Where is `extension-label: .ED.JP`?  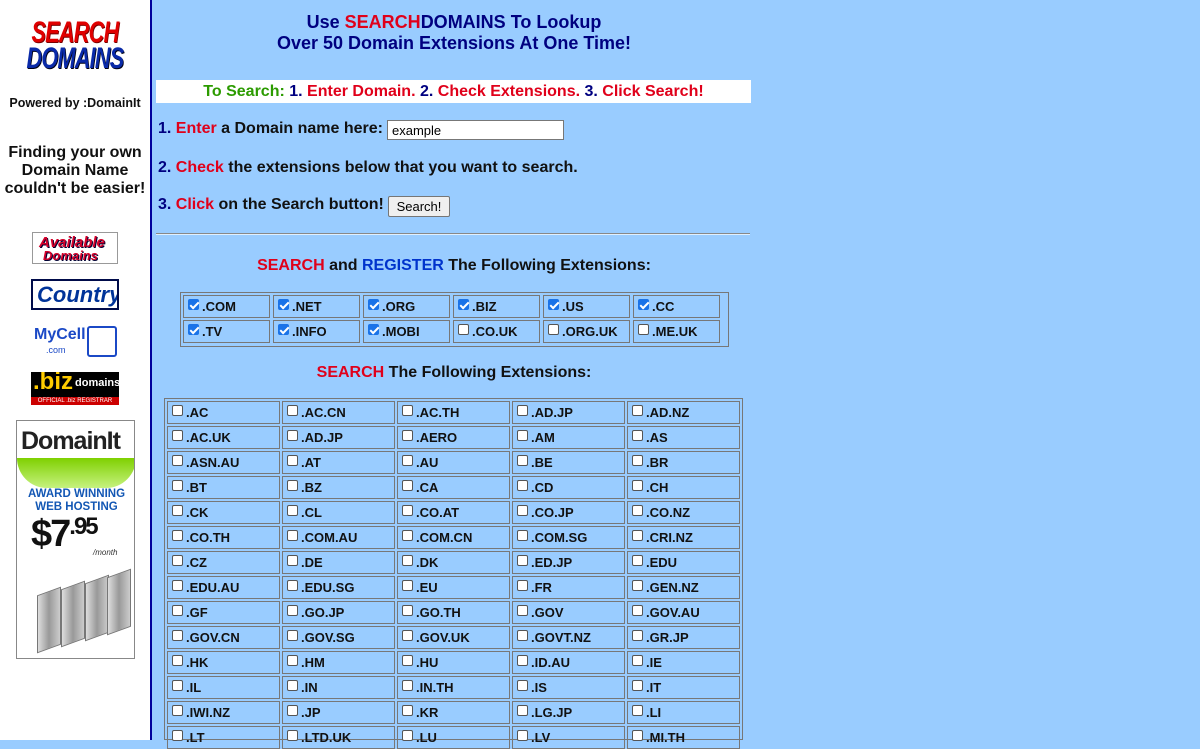
extension-label: .ED.JP is located at coordinates (552, 562).